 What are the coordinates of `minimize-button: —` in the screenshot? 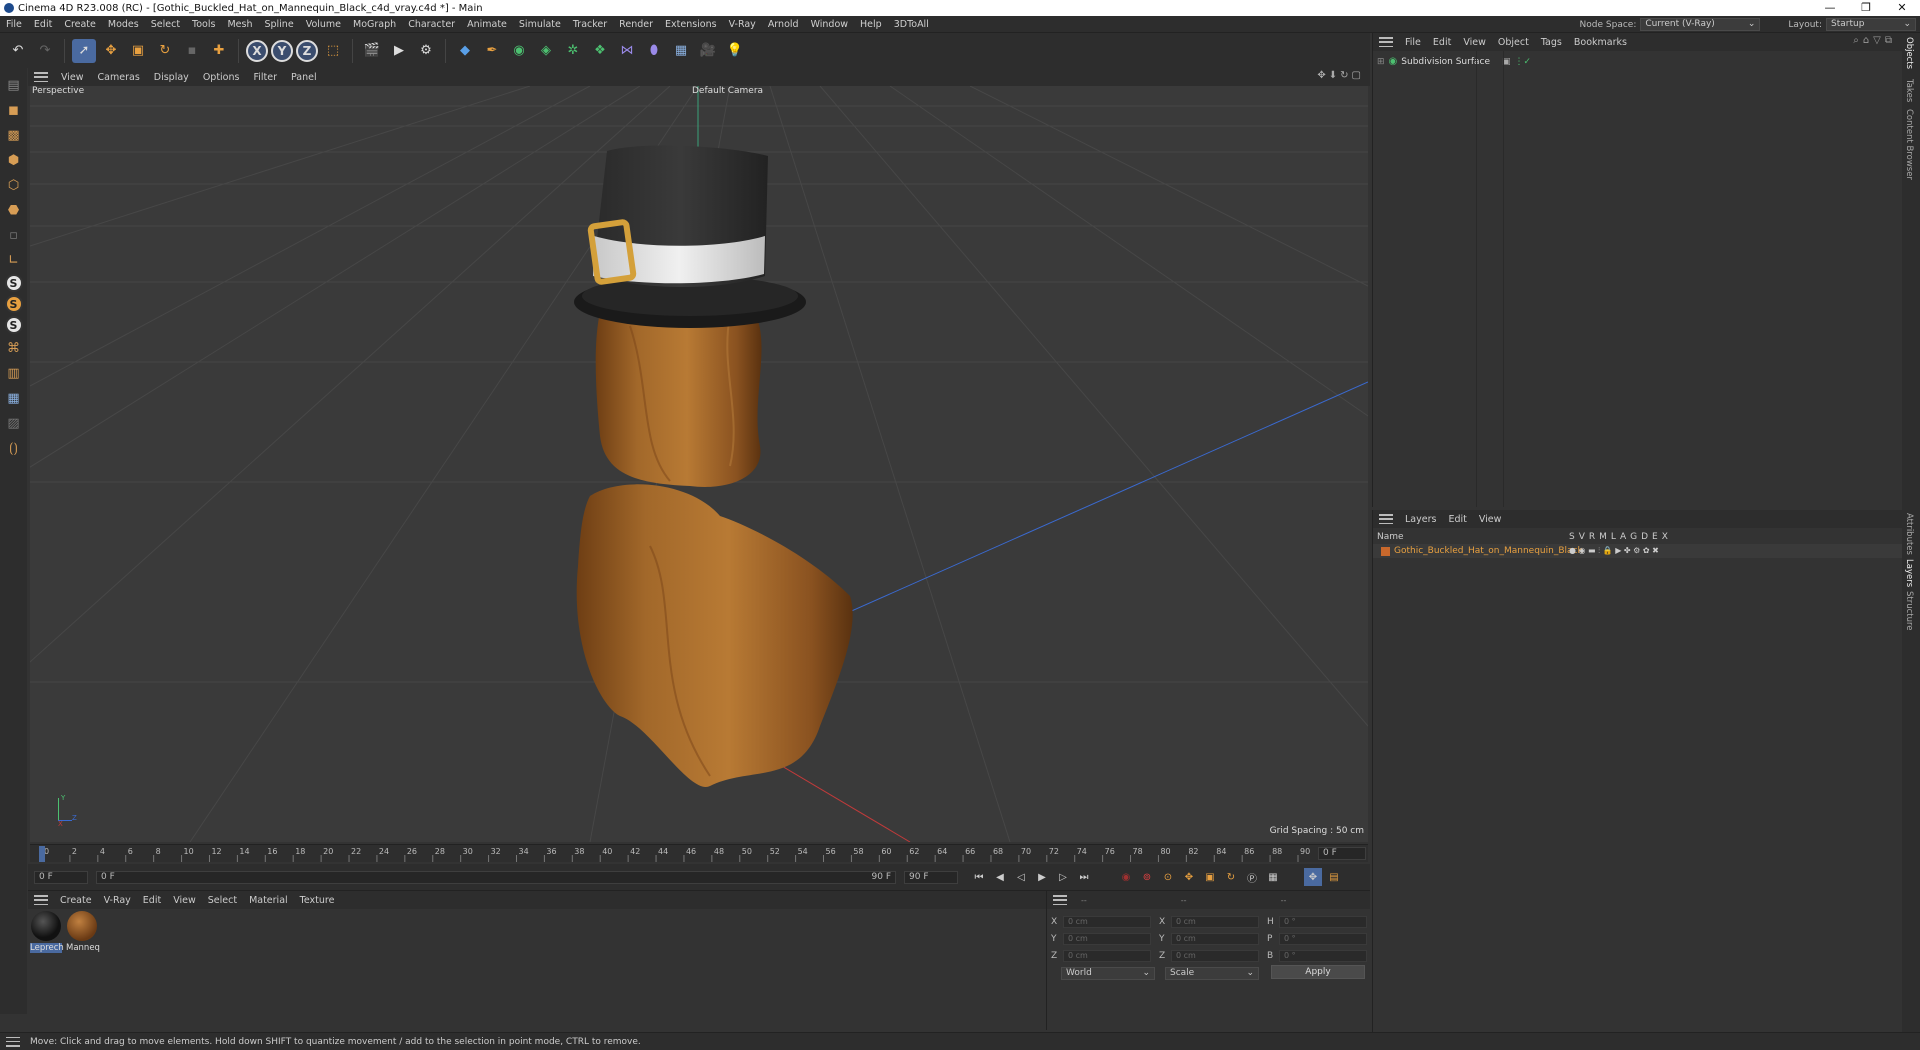 It's located at (1830, 8).